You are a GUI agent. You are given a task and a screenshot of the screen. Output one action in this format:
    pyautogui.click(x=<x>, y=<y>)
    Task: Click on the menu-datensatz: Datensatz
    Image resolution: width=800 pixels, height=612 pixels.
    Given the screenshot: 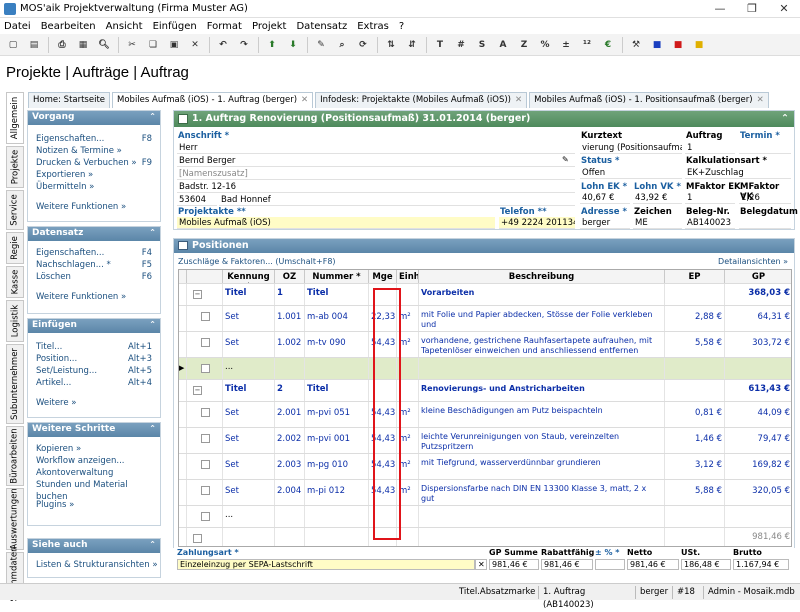 What is the action you would take?
    pyautogui.click(x=321, y=26)
    